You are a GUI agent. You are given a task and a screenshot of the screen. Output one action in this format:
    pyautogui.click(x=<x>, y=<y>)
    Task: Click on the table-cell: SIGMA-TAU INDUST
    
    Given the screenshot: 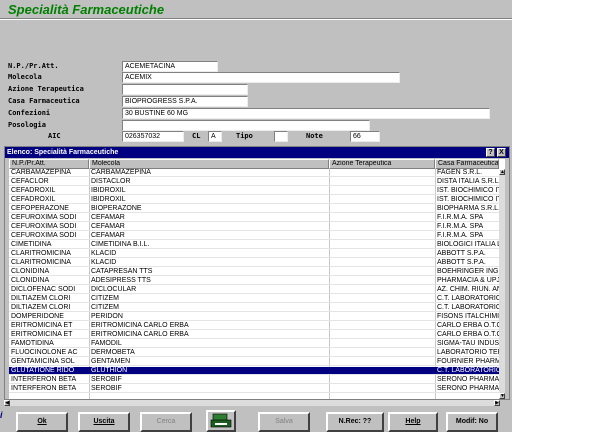 What is the action you would take?
    pyautogui.click(x=468, y=343)
    